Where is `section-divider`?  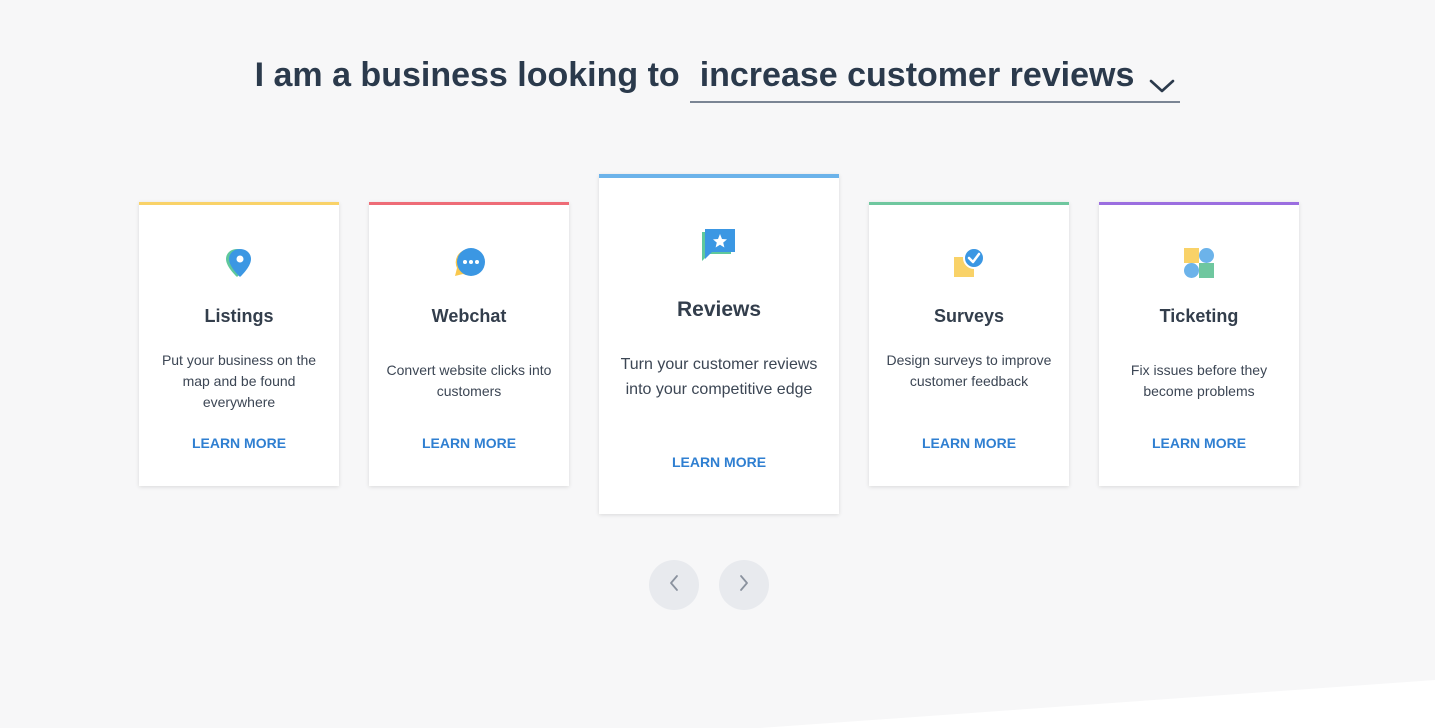
section-divider is located at coordinates (1097, 704).